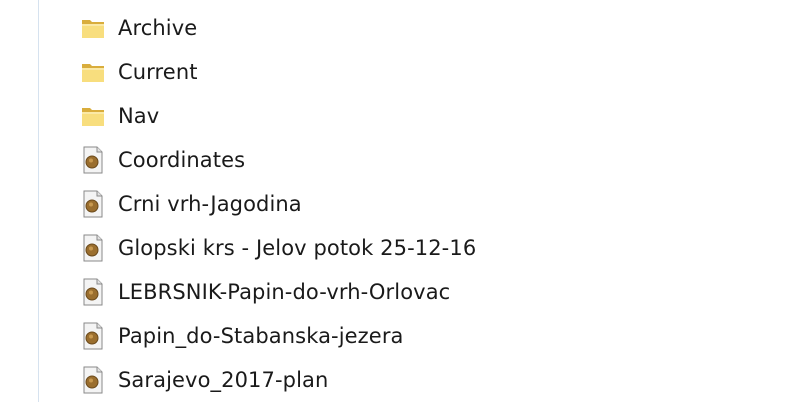  Describe the element at coordinates (284, 292) in the screenshot. I see `item-label: LEBRSNIK-Papin-do-vrh-Orlovac` at that location.